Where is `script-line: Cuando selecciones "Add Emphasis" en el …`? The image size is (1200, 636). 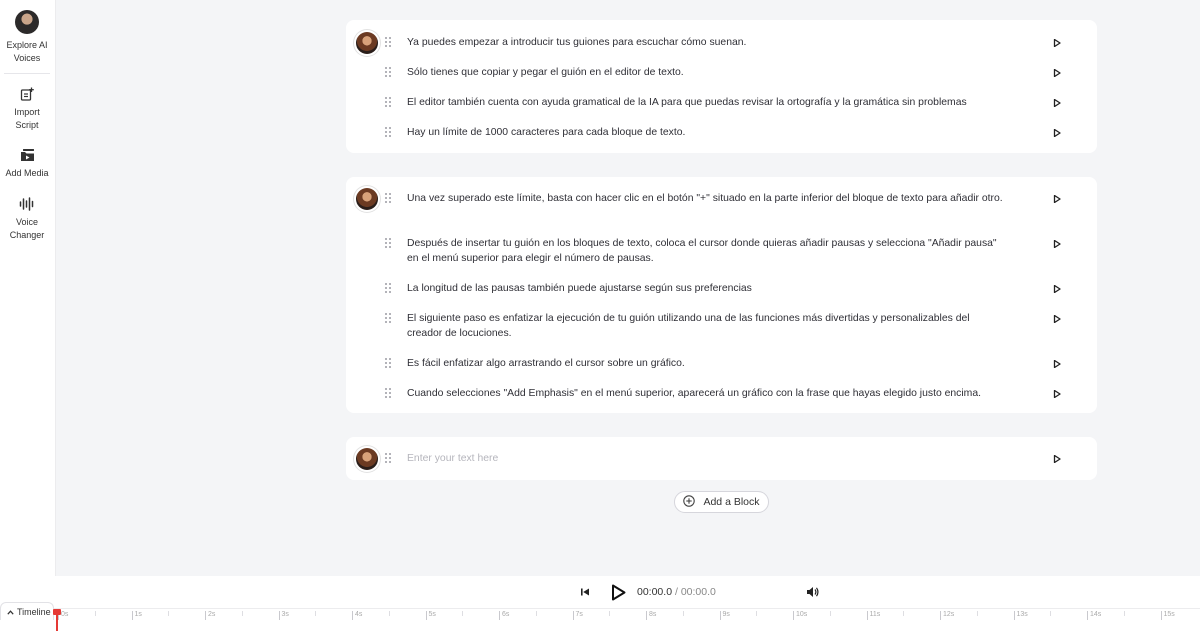
script-line: Cuando selecciones "Add Emphasis" en el … is located at coordinates (717, 393).